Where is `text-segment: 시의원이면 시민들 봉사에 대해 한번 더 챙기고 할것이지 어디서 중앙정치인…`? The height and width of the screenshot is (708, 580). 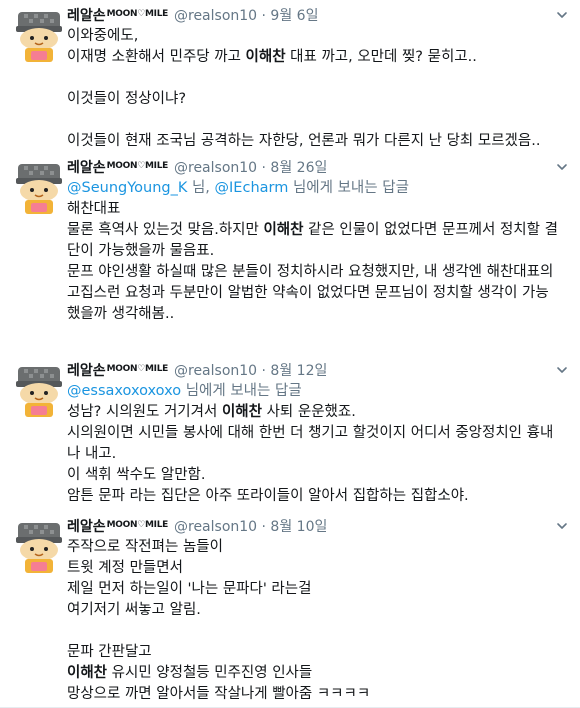
text-segment: 시의원이면 시민들 봉사에 대해 한번 더 챙기고 할것이지 어디서 중앙정치인… is located at coordinates (310, 433).